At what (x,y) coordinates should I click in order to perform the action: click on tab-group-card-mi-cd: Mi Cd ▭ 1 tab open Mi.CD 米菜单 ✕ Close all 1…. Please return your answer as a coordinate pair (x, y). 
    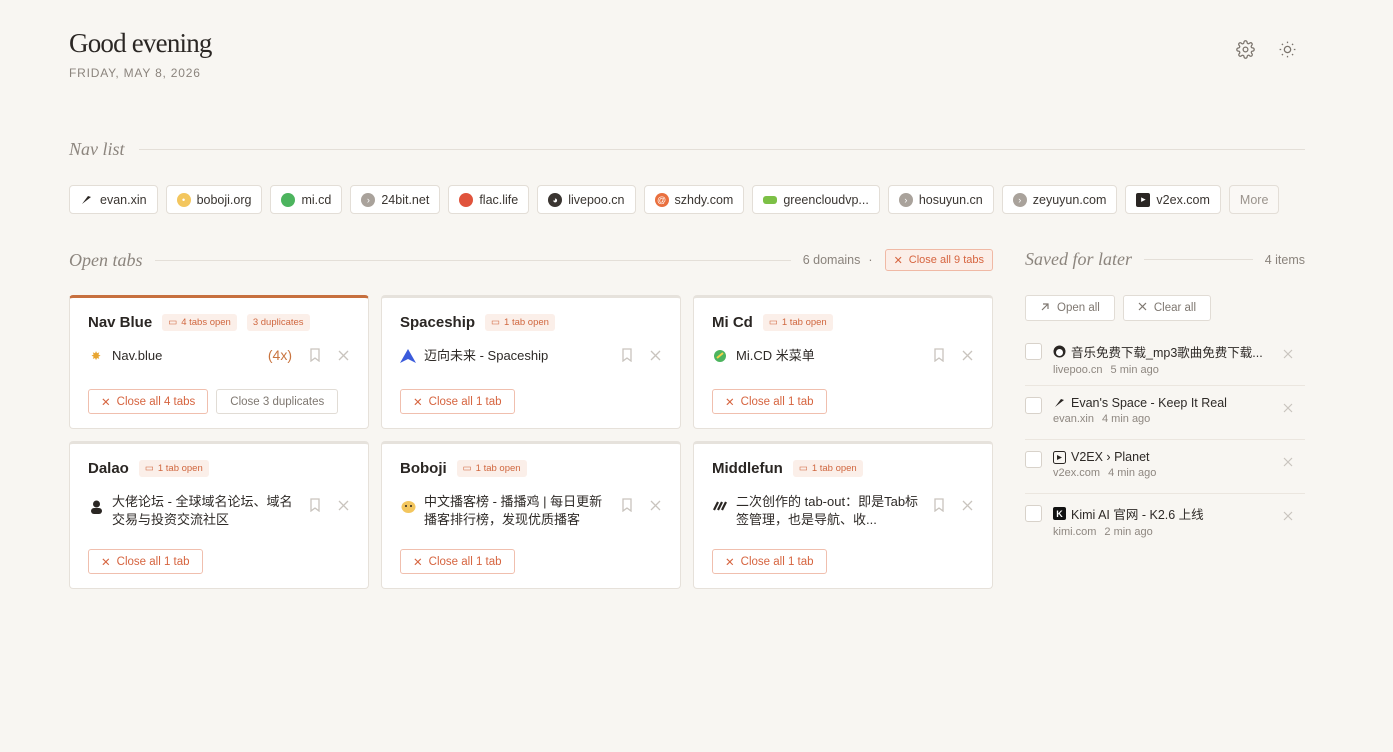
    Looking at the image, I should click on (843, 362).